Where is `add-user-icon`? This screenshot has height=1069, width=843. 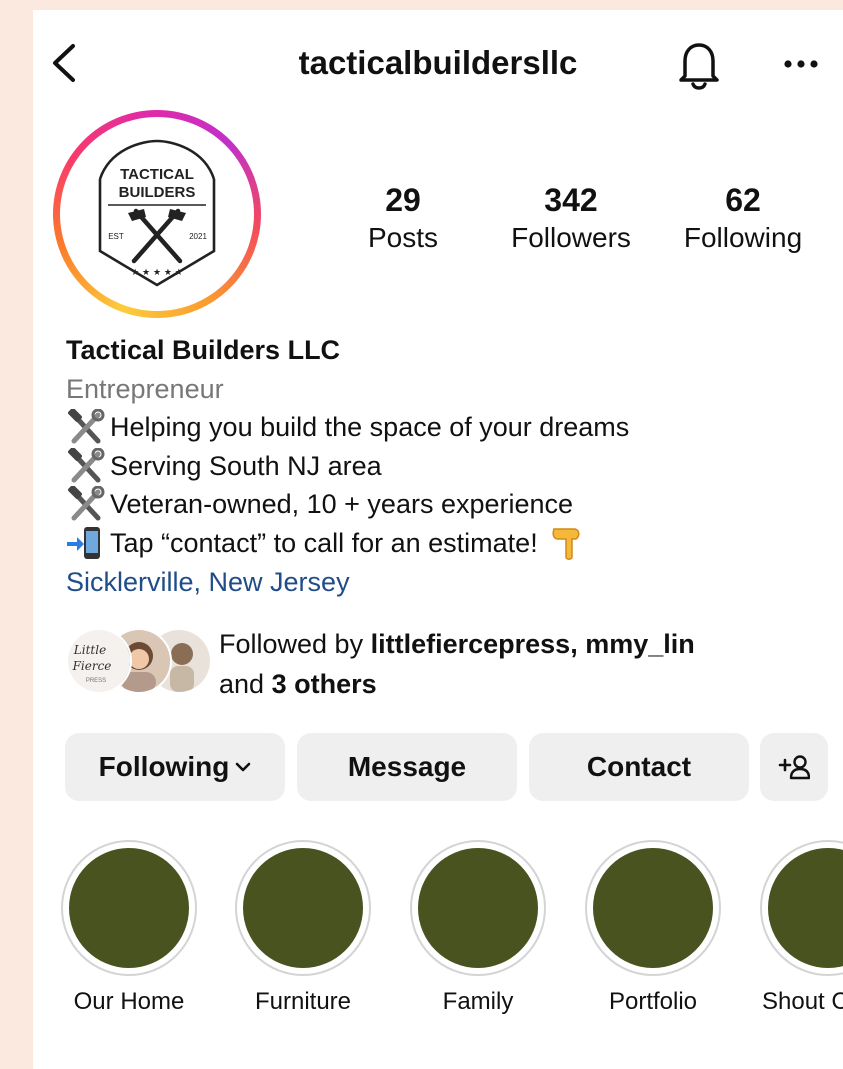
add-user-icon is located at coordinates (794, 767).